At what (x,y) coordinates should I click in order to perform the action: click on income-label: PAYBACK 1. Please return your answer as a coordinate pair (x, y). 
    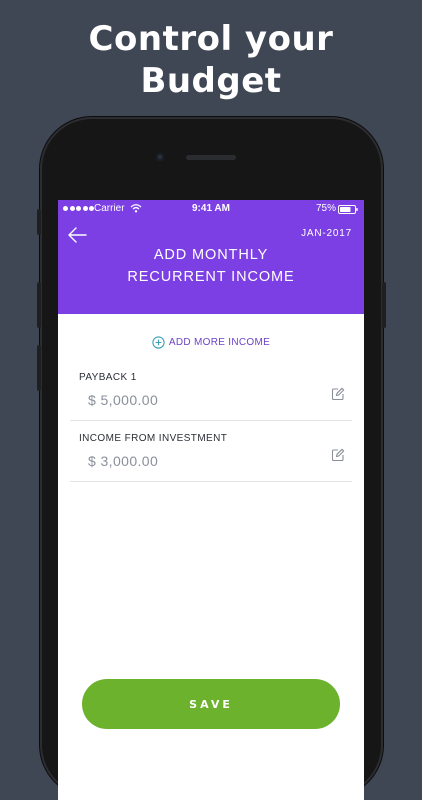
    Looking at the image, I should click on (108, 377).